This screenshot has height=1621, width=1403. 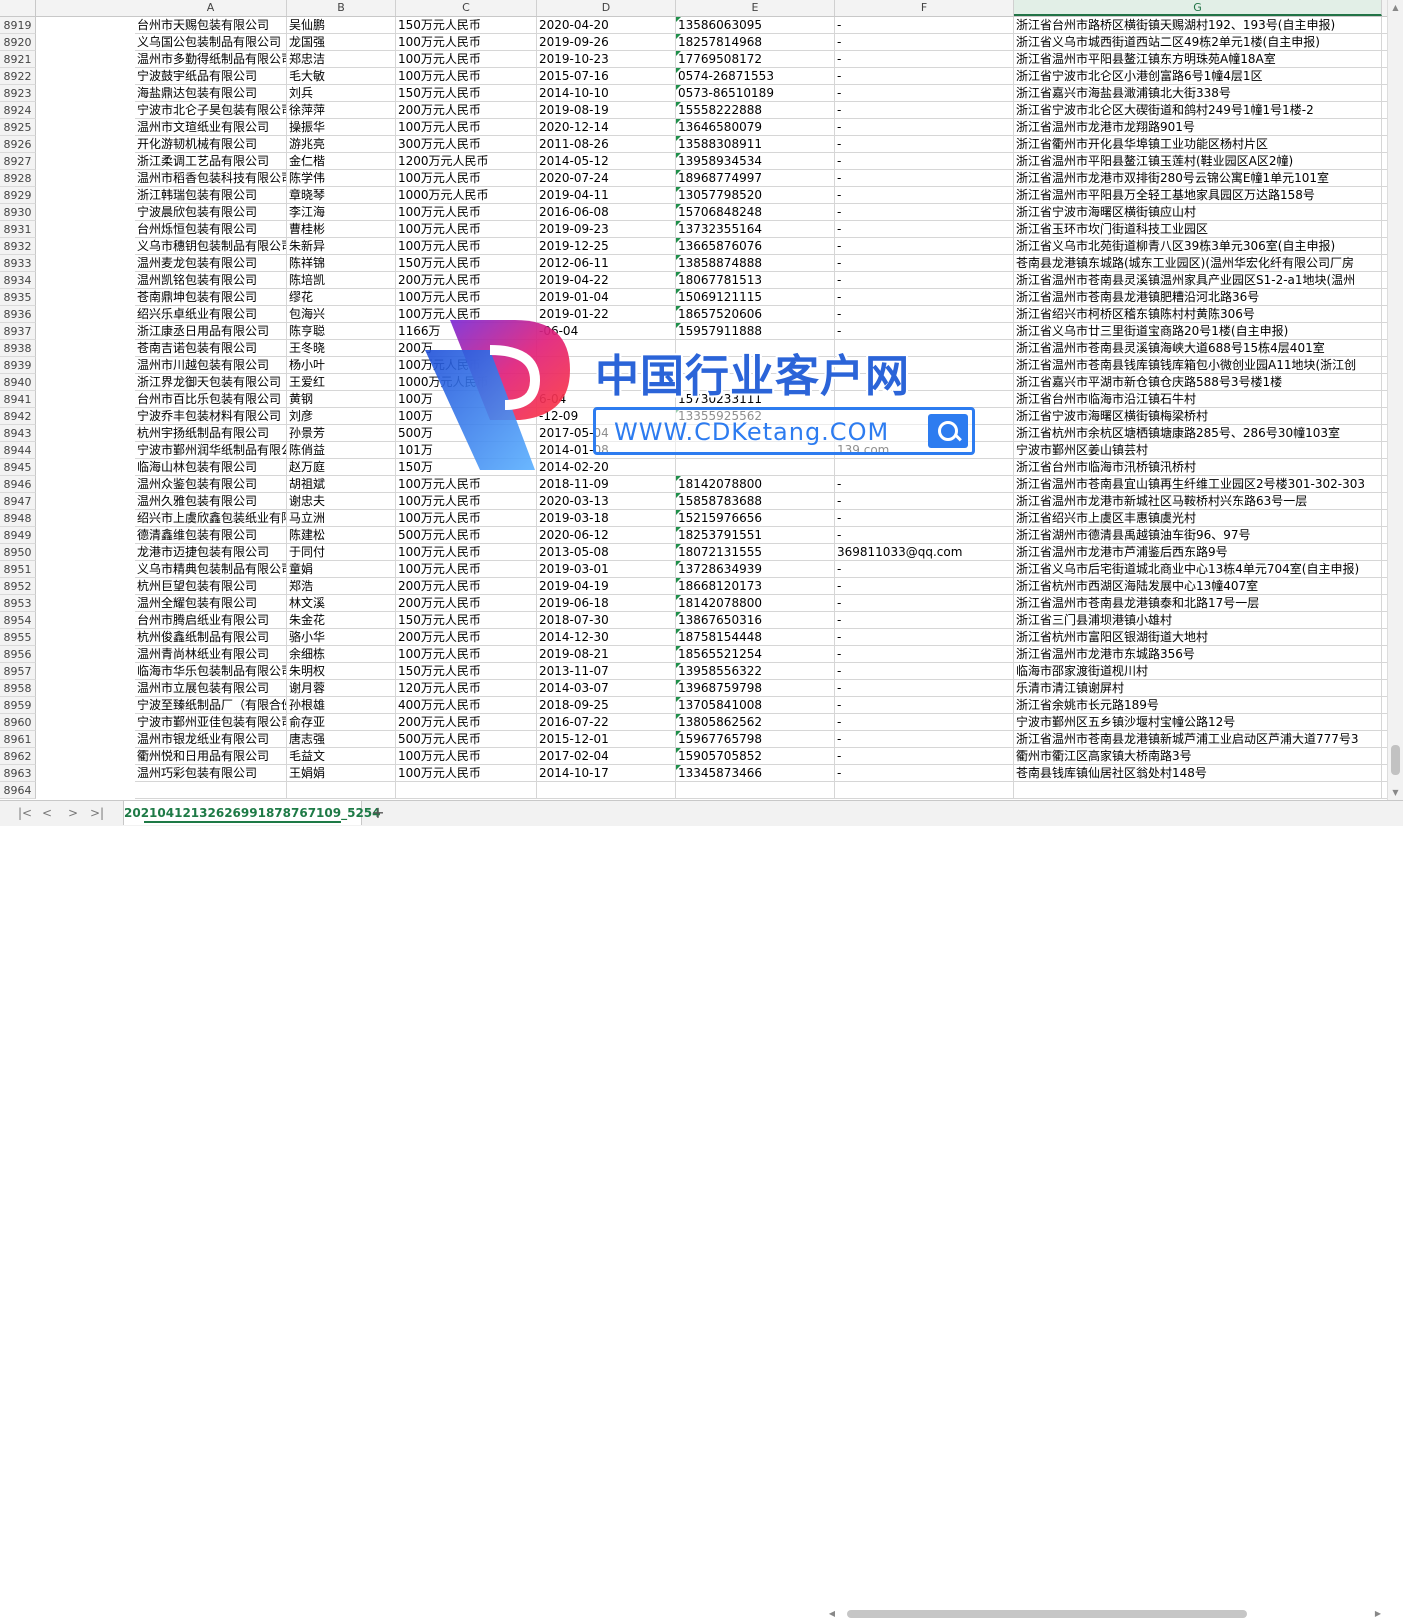 What do you see at coordinates (755, 552) in the screenshot?
I see `cell-e: 18072131555` at bounding box center [755, 552].